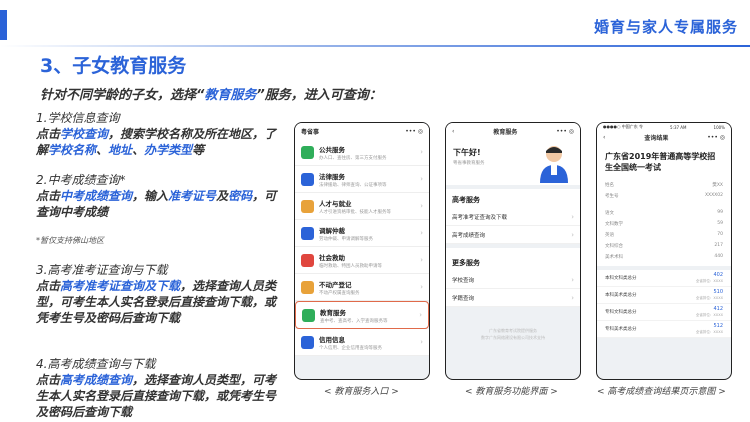 Image resolution: width=750 pixels, height=422 pixels. I want to click on school-query-link: 学校查询 ›, so click(513, 280).